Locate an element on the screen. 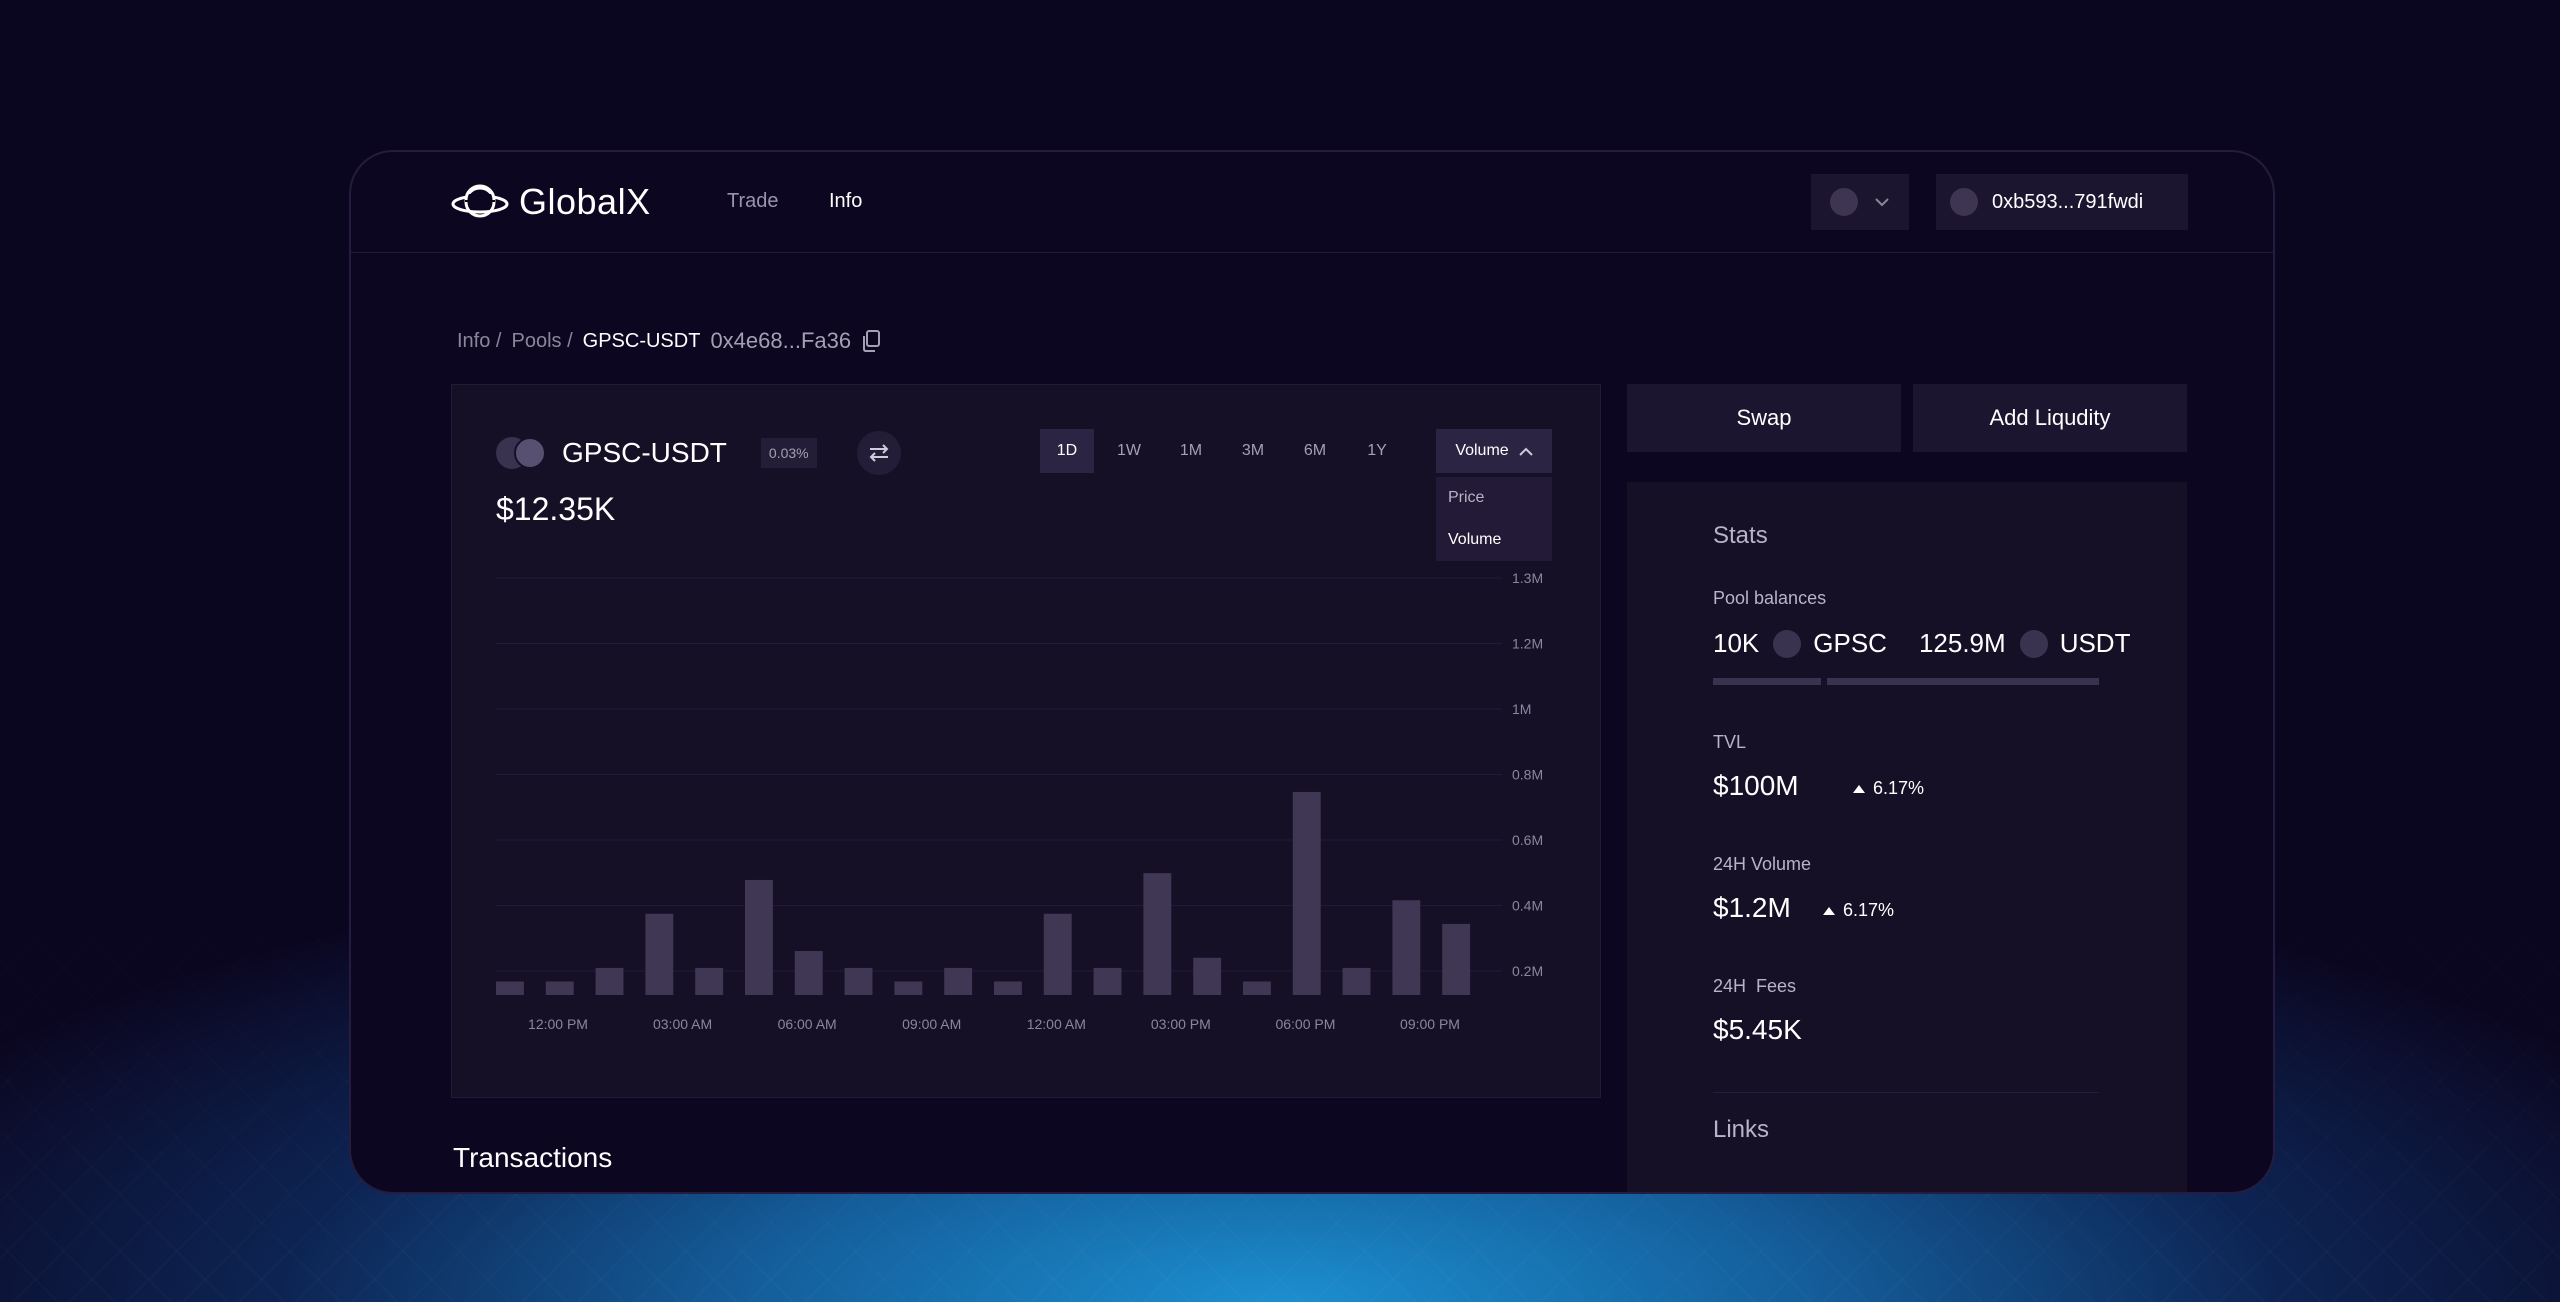 The width and height of the screenshot is (2560, 1302). gpsc-token-icon is located at coordinates (1787, 643).